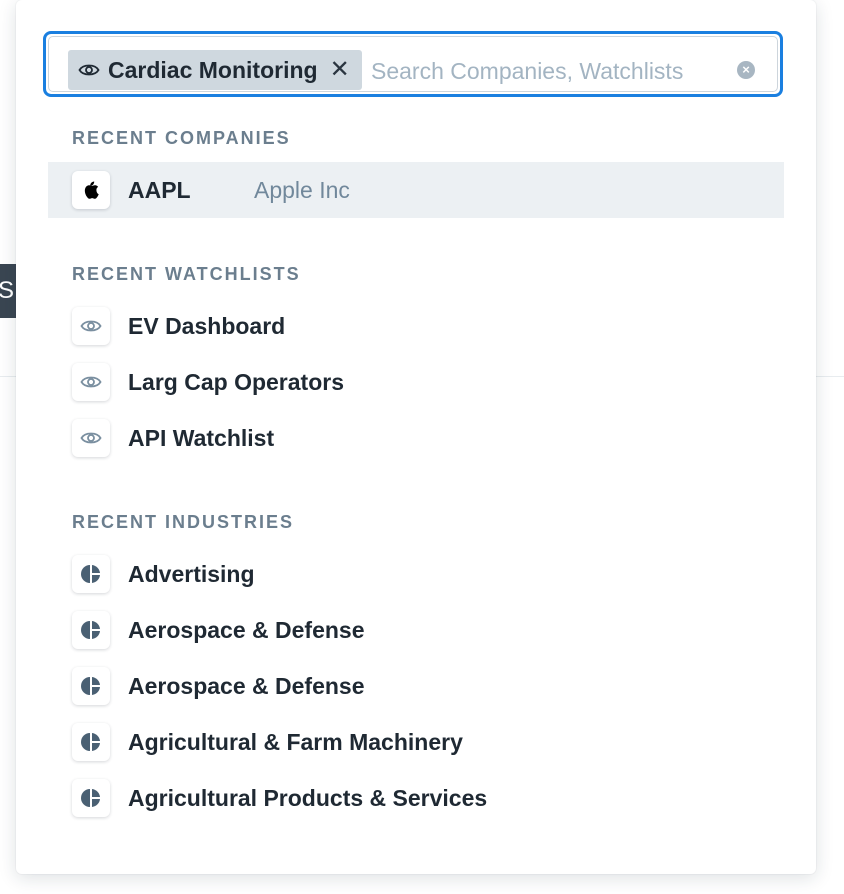  Describe the element at coordinates (186, 274) in the screenshot. I see `recent-watchlists-heading: RECENT WATCHLISTS` at that location.